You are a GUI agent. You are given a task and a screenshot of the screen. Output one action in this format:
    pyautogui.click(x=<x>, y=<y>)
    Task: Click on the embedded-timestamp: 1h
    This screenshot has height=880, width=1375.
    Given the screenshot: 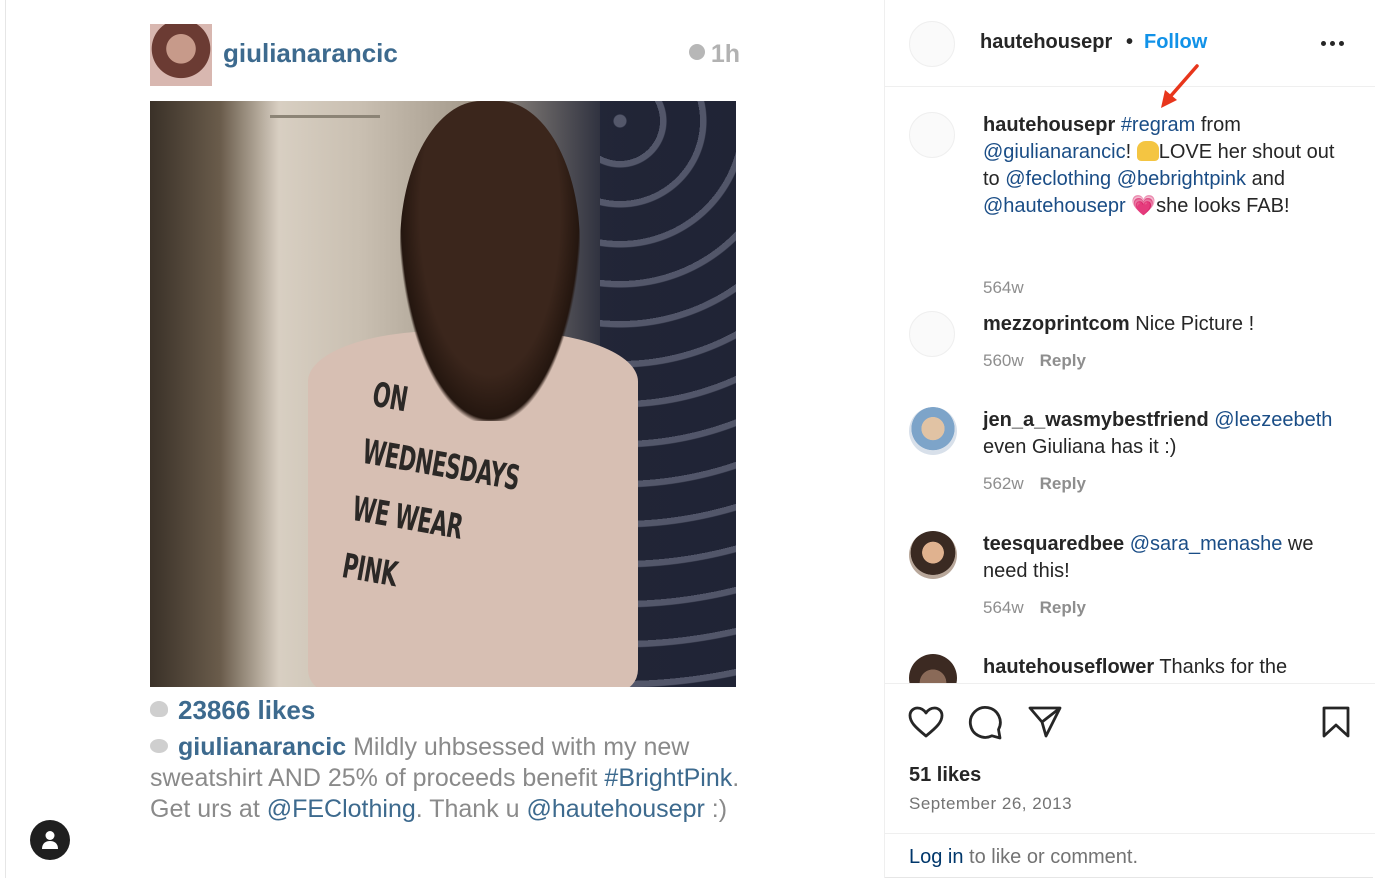 What is the action you would take?
    pyautogui.click(x=714, y=54)
    